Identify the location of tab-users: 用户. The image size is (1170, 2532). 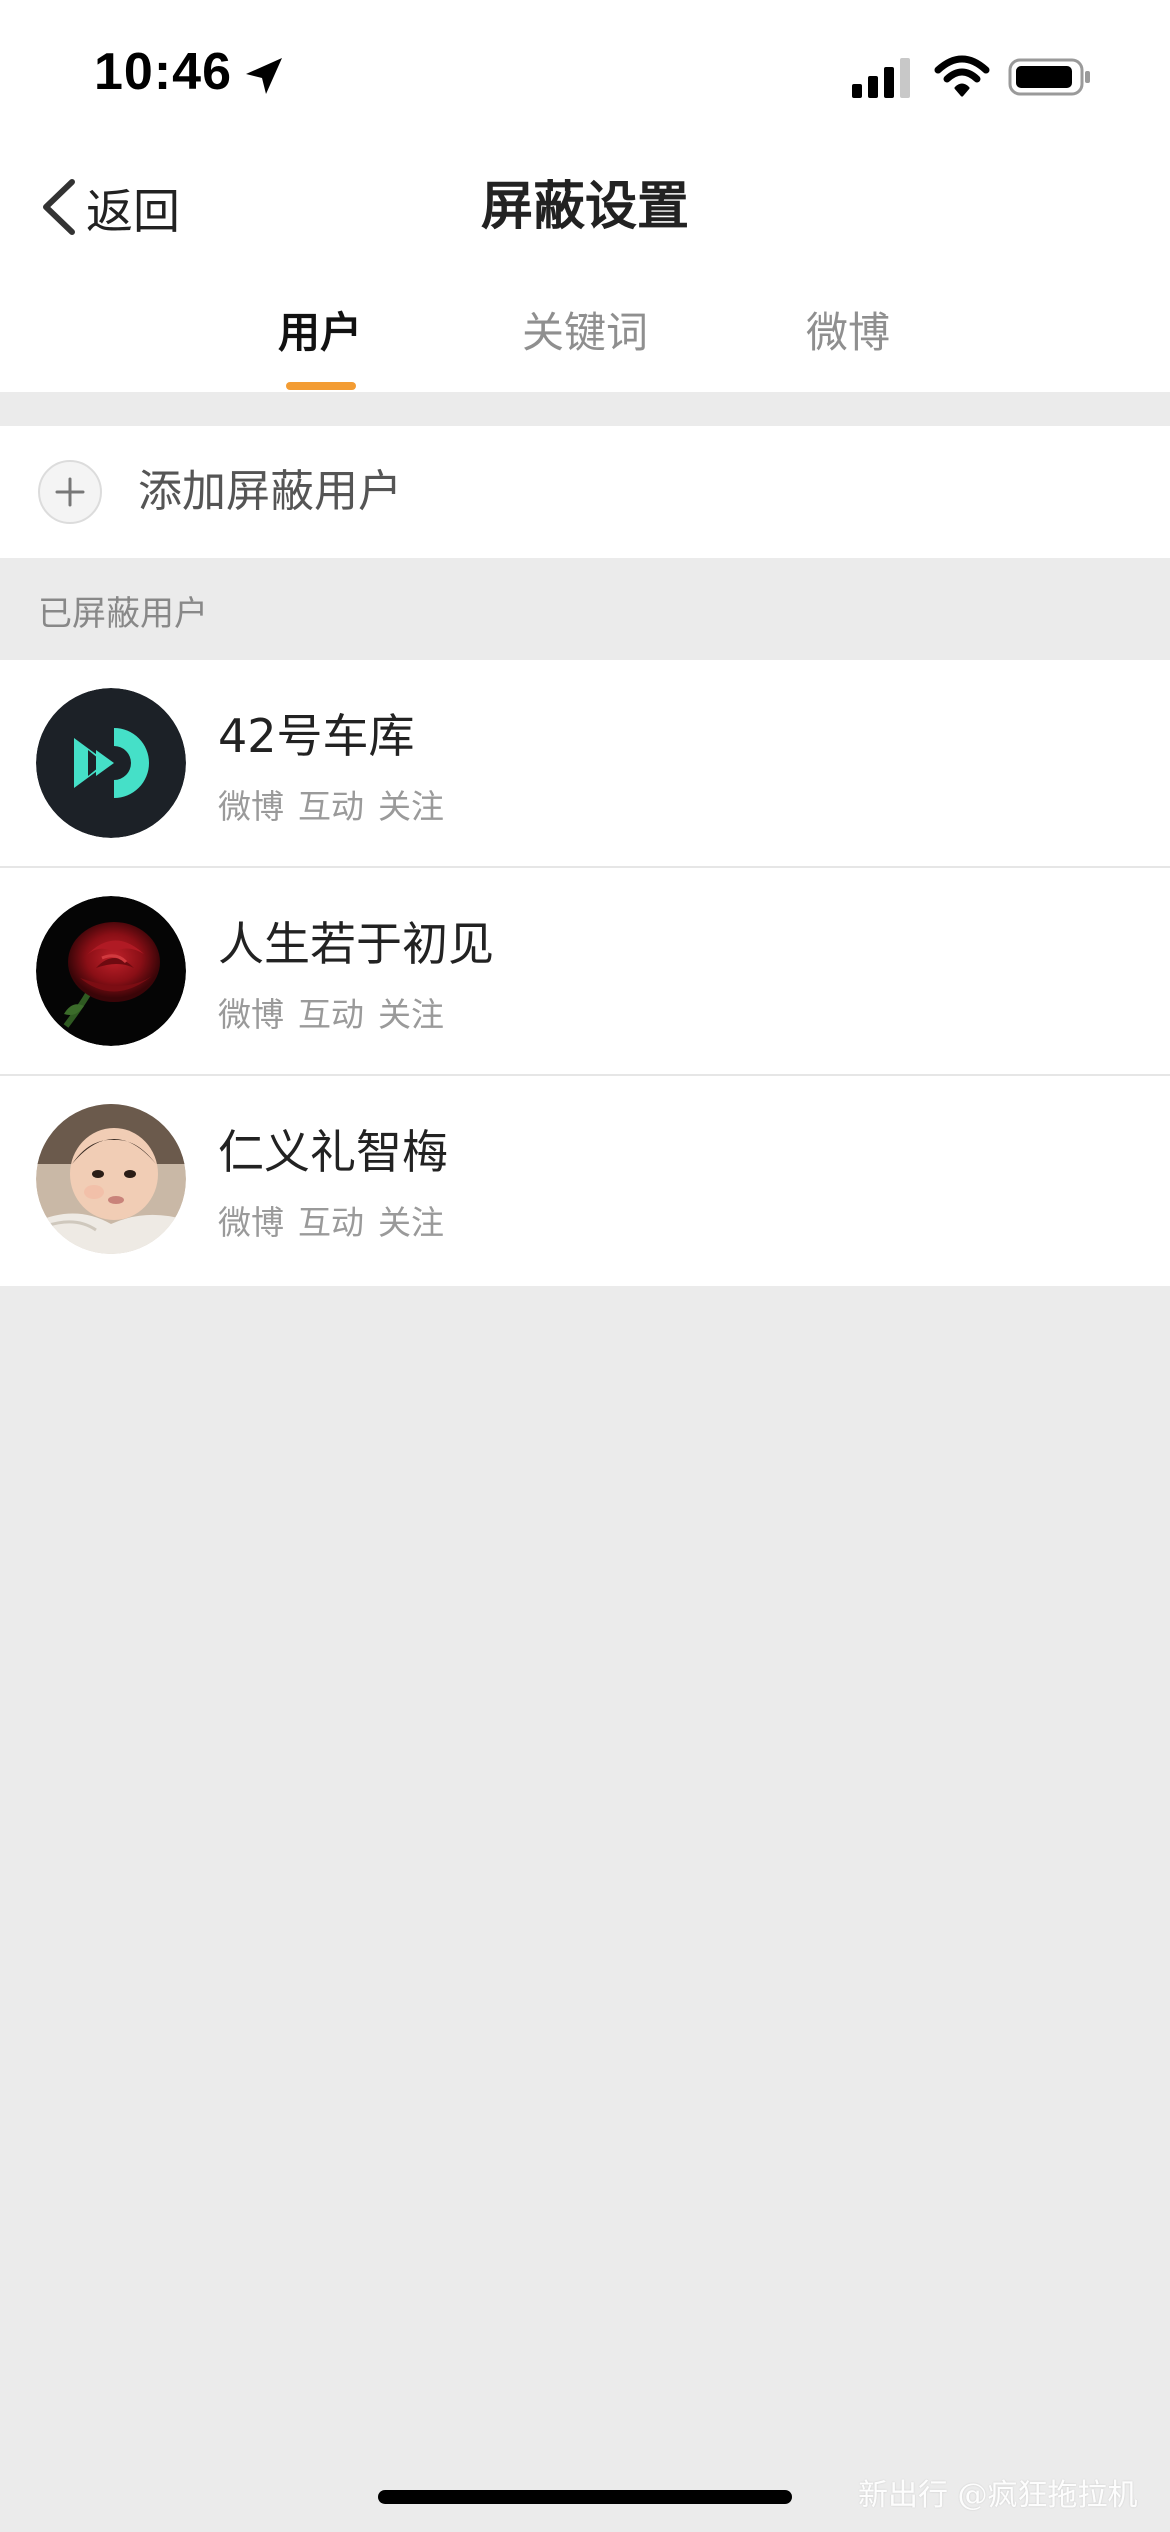
(320, 333).